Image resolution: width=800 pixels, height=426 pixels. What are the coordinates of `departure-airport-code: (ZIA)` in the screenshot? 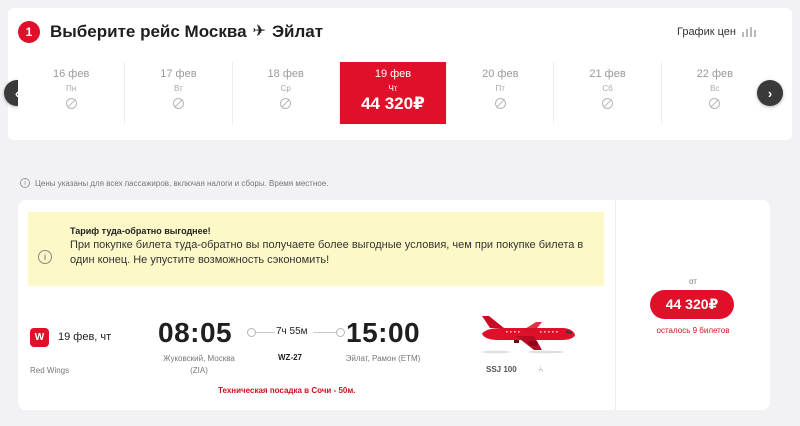 It's located at (199, 370).